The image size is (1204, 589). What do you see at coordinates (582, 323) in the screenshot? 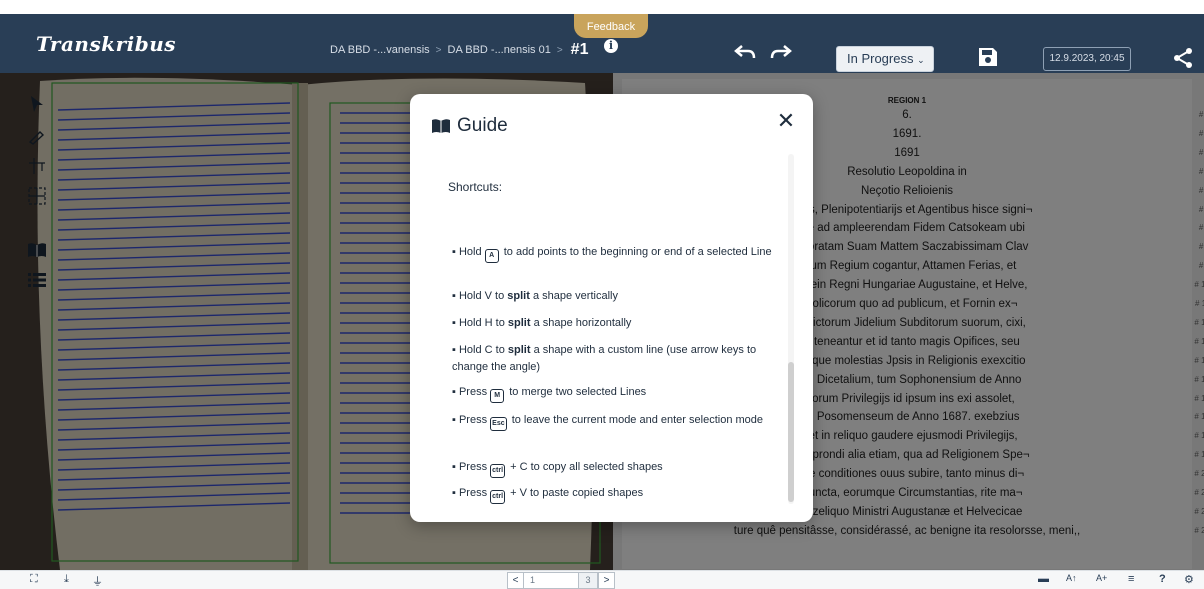
I see `shortcut-description: a shape horizontally` at bounding box center [582, 323].